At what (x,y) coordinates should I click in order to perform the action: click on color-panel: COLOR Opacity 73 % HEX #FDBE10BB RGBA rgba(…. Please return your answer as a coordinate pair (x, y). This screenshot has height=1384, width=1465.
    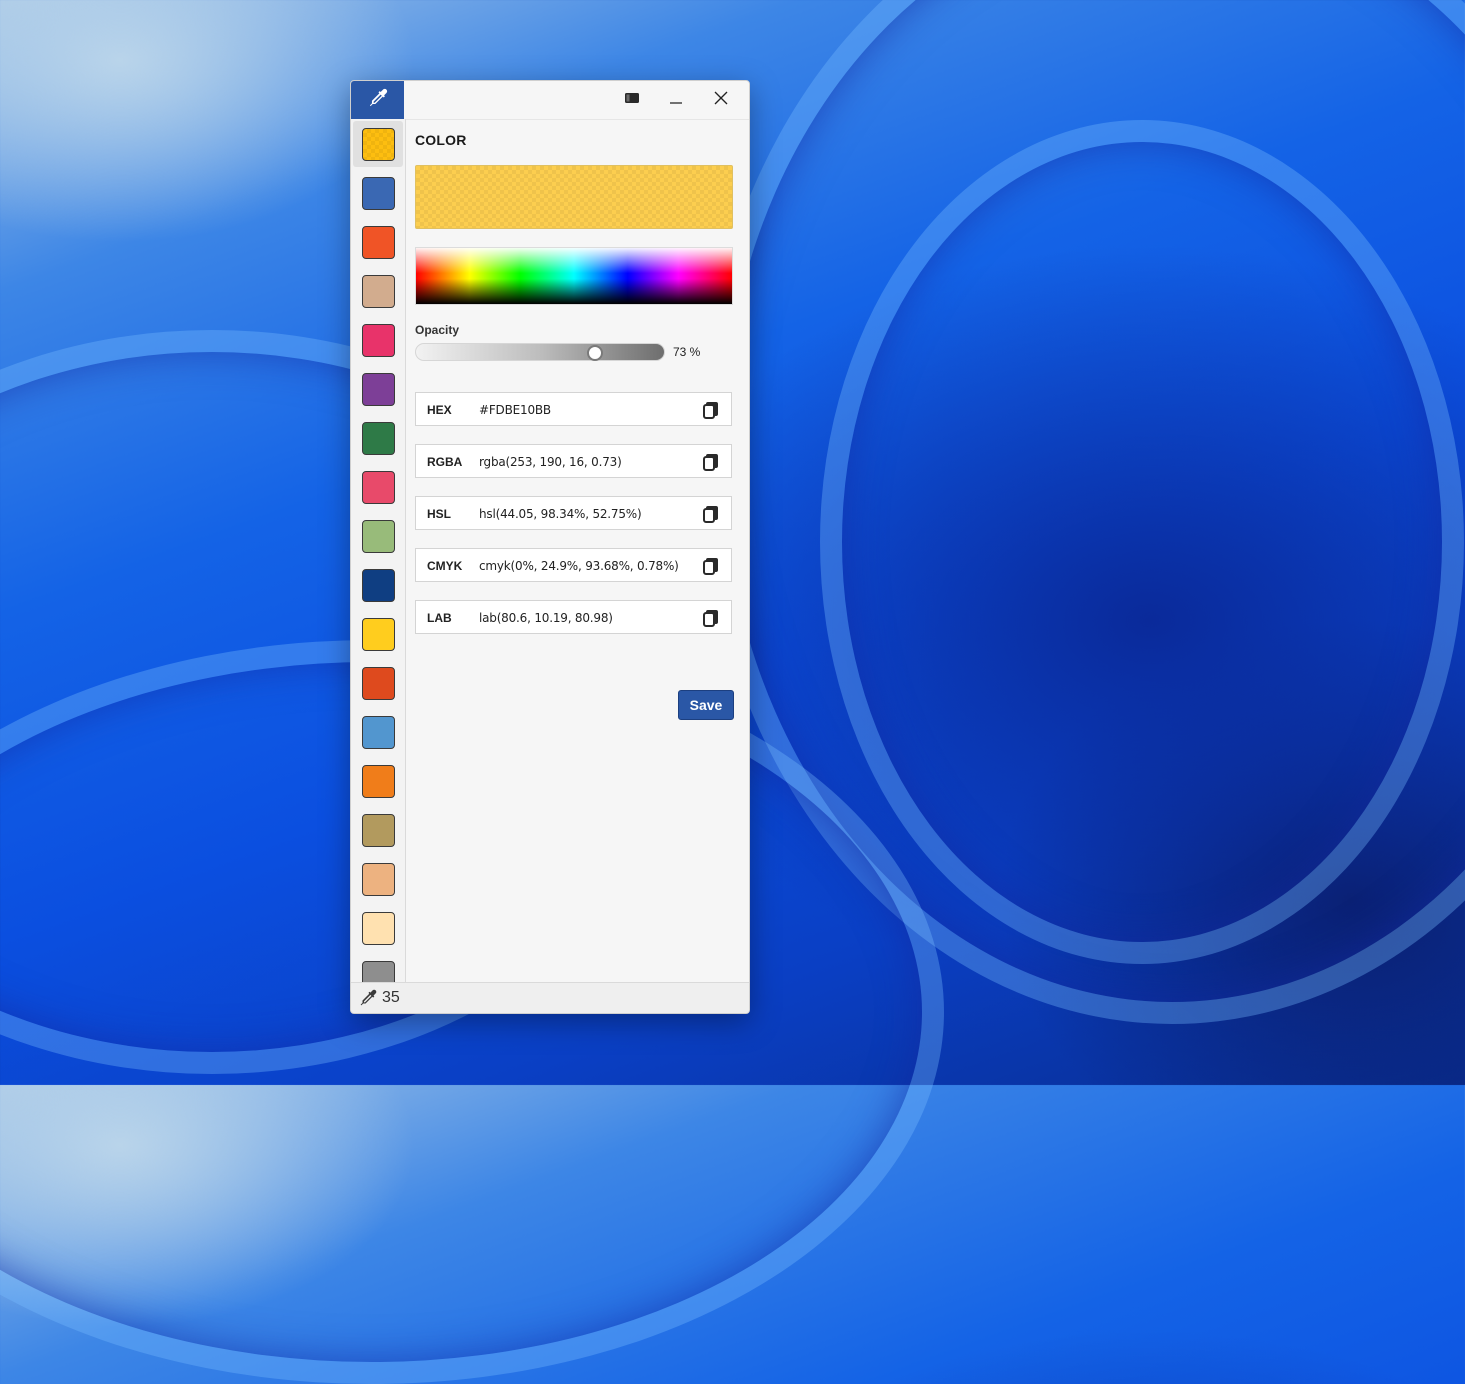
    Looking at the image, I should click on (577, 551).